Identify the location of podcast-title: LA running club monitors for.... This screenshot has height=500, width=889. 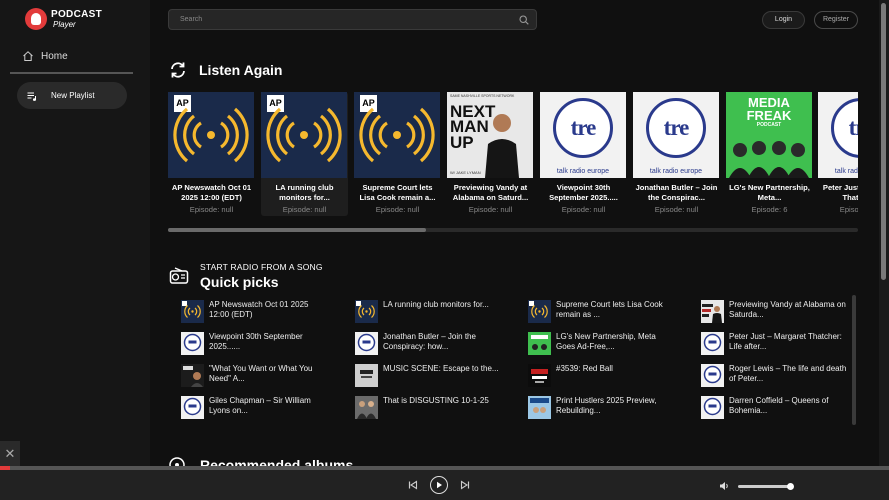
(304, 193).